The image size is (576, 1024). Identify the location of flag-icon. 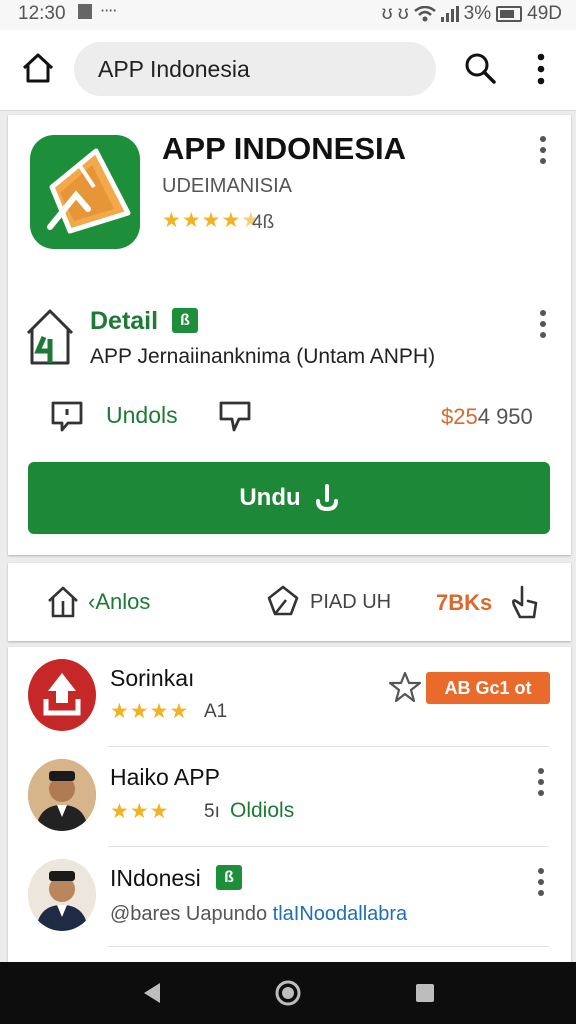
(235, 416).